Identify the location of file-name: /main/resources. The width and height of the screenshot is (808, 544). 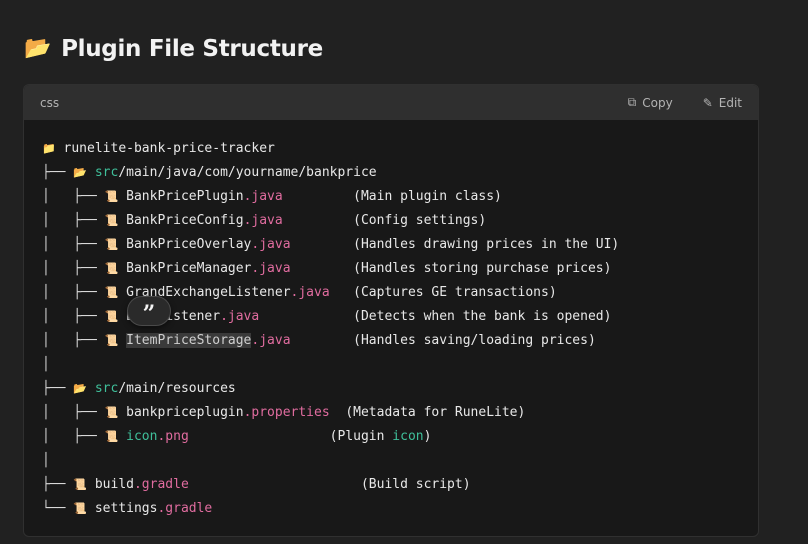
(177, 388).